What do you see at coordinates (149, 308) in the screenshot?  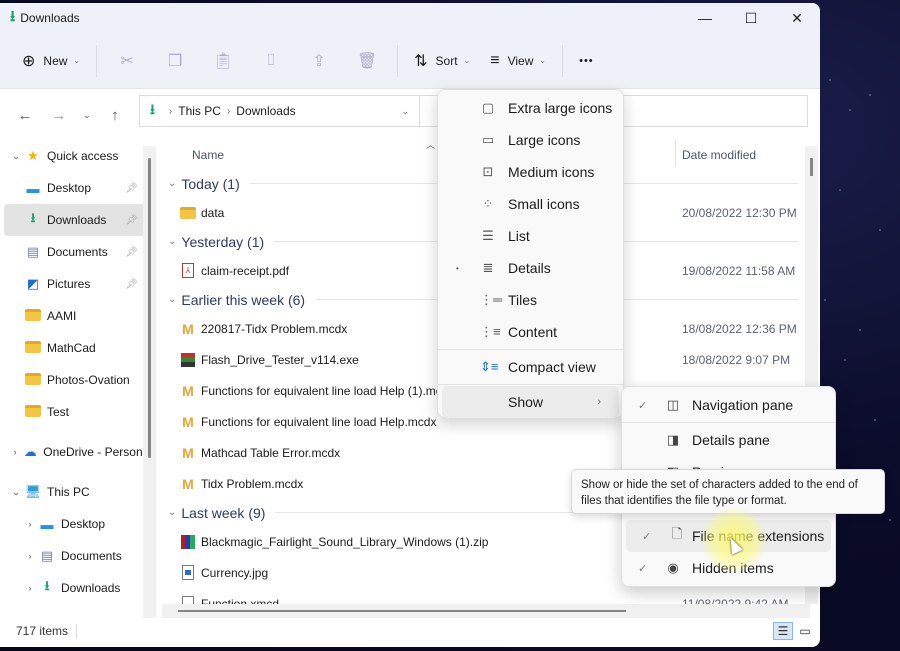 I see `sidebar-scrollbar-thumb` at bounding box center [149, 308].